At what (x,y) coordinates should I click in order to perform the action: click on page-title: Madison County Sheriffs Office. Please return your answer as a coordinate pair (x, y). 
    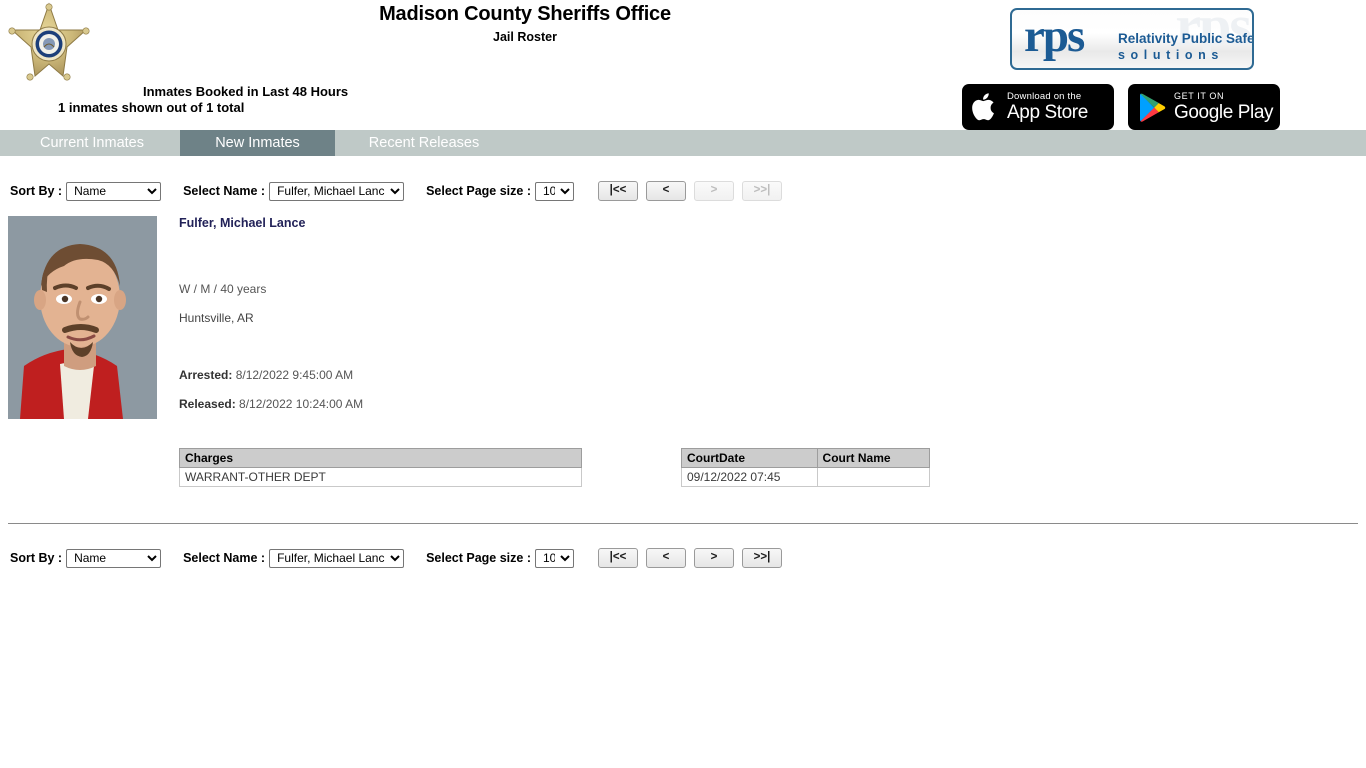
    Looking at the image, I should click on (525, 14).